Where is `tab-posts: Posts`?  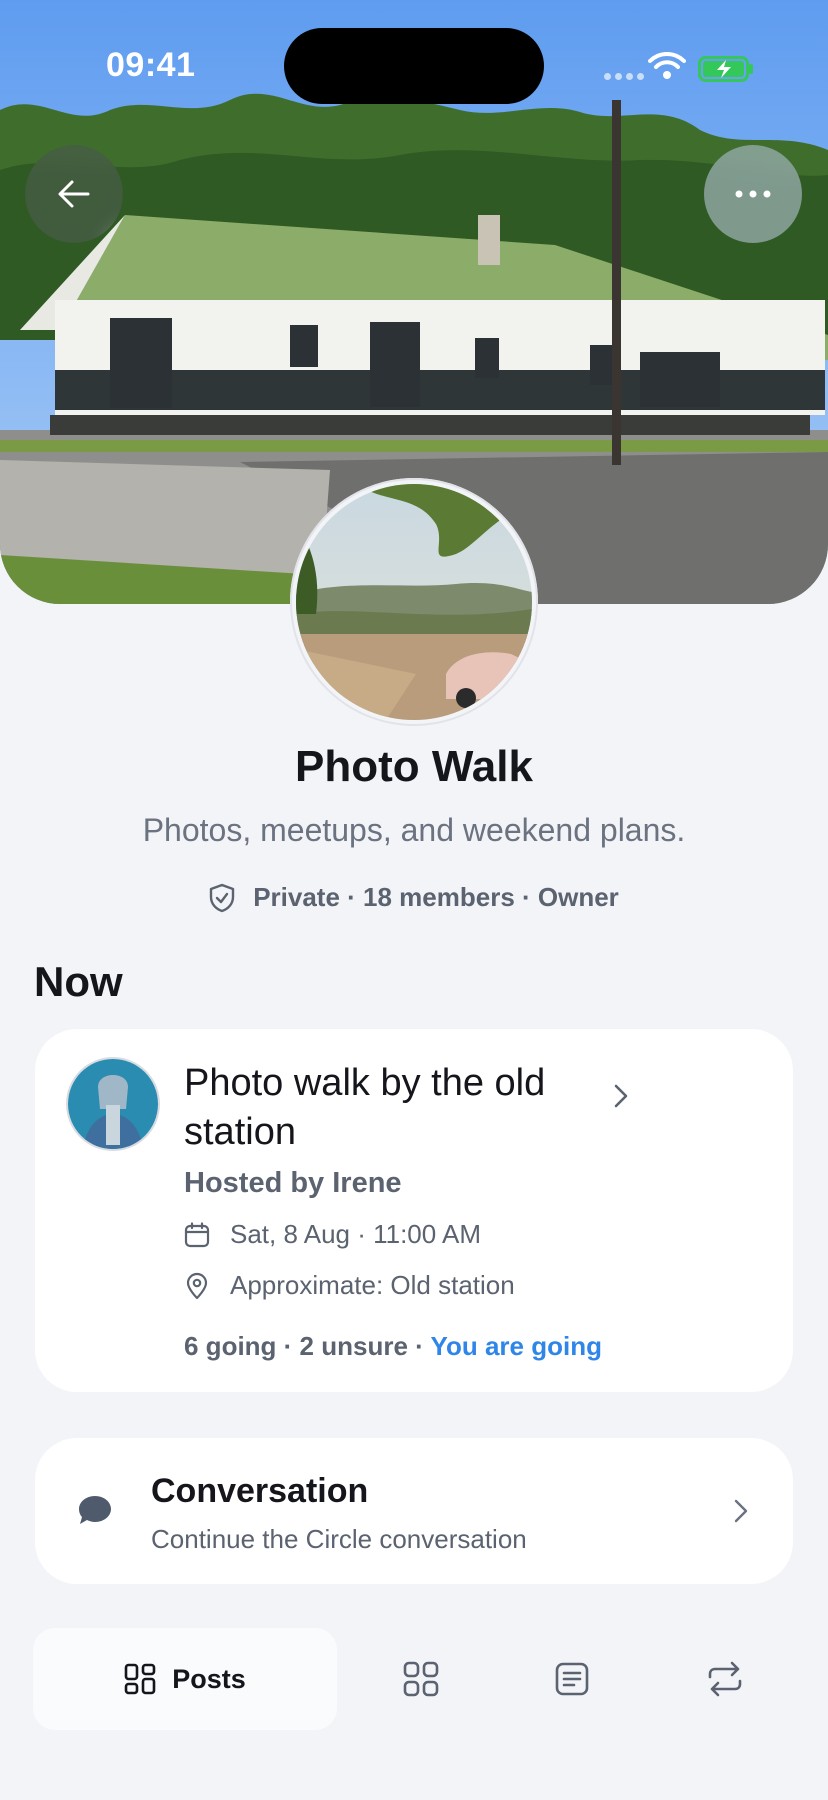
tab-posts: Posts is located at coordinates (185, 1679).